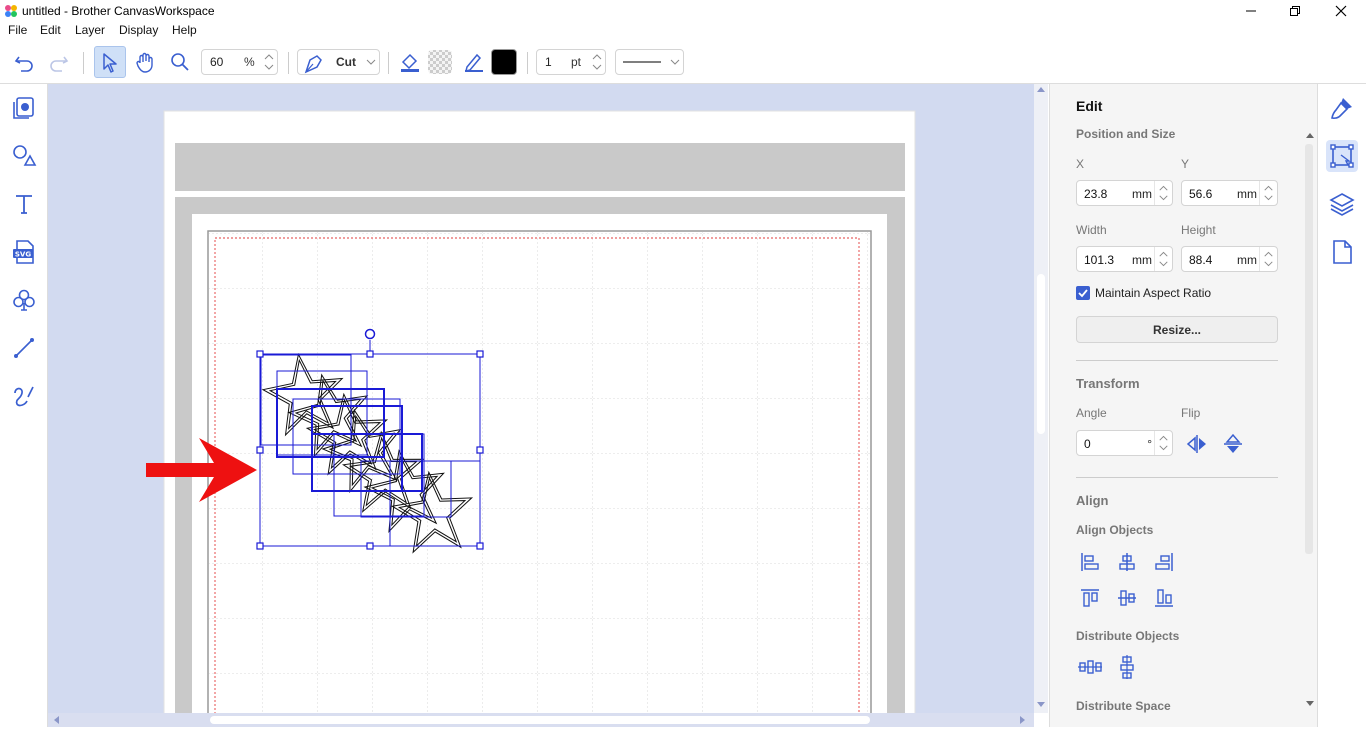 This screenshot has height=730, width=1366. Describe the element at coordinates (118, 11) in the screenshot. I see `window-title: untitled - Brother CanvasWorkspace` at that location.